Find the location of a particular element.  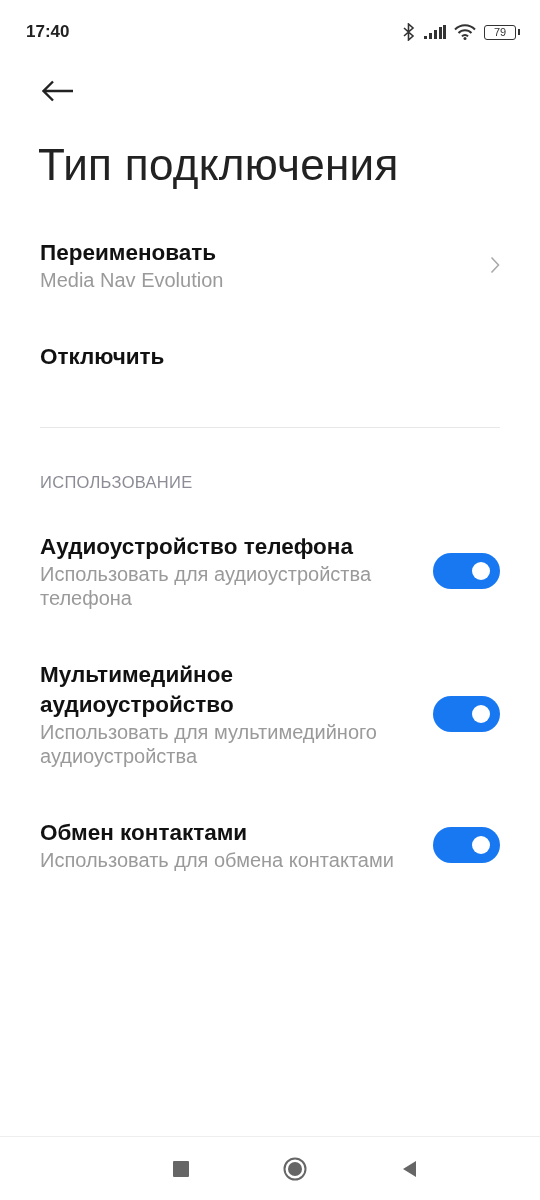

home-icon is located at coordinates (295, 1168).